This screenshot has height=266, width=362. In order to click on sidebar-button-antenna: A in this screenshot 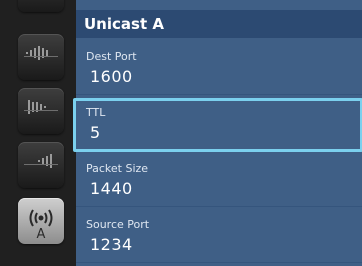, I will do `click(41, 221)`.